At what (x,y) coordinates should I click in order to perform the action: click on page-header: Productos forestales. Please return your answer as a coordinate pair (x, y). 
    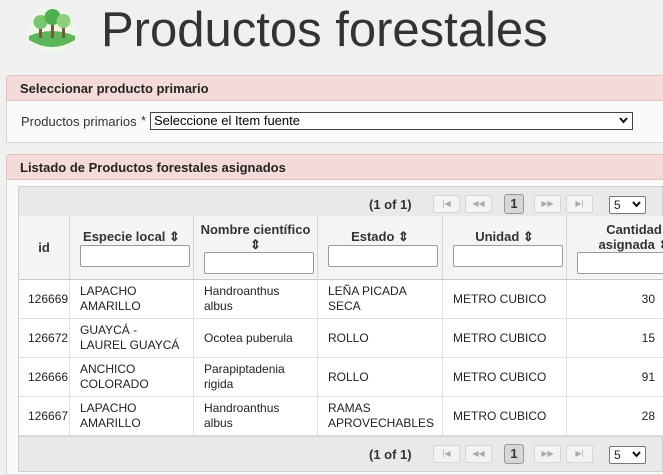
    Looking at the image, I should click on (331, 31).